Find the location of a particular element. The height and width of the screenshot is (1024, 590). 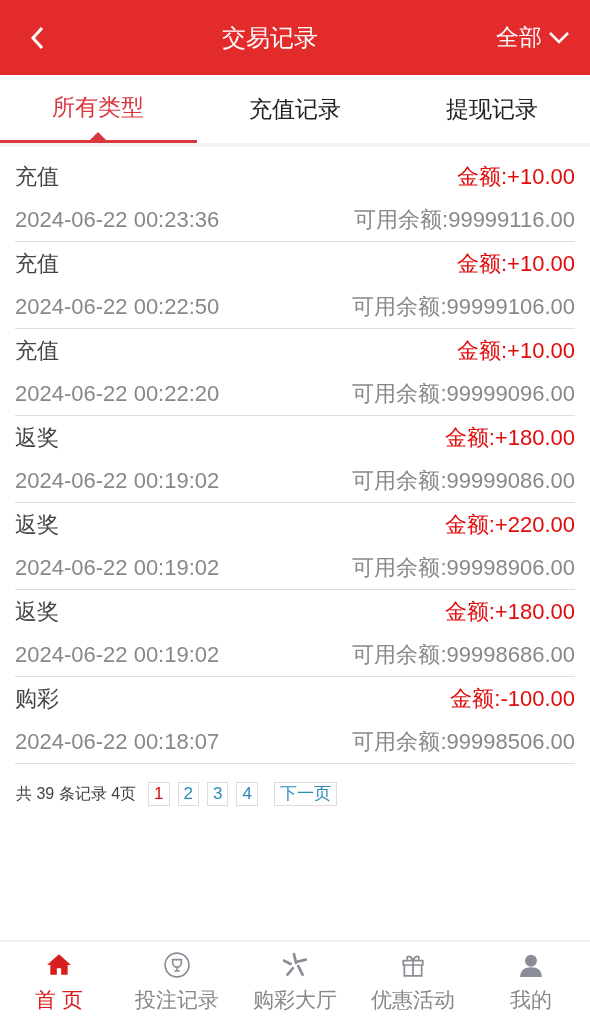

pager-summary: 共 39 条记录 4页 is located at coordinates (76, 794).